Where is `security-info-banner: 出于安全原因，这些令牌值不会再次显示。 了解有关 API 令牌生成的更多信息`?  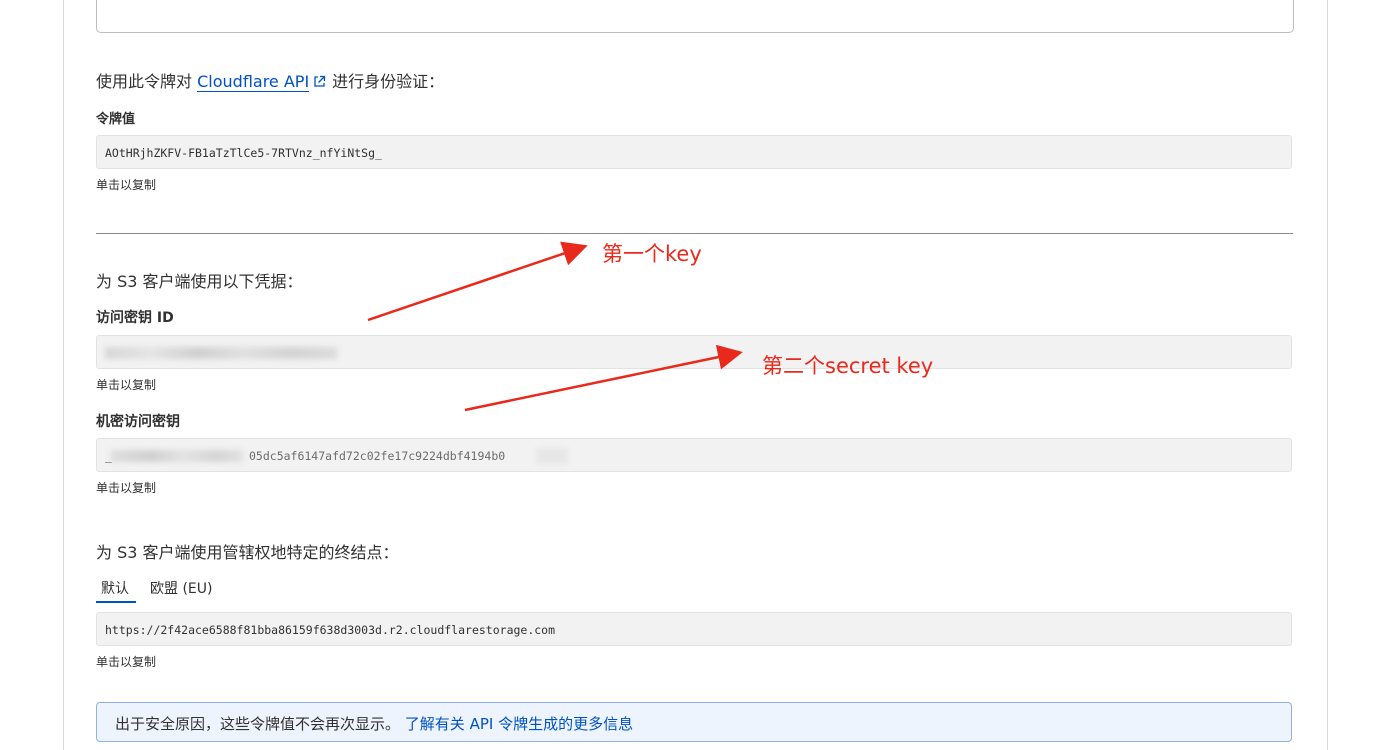
security-info-banner: 出于安全原因，这些令牌值不会再次显示。 了解有关 API 令牌生成的更多信息 is located at coordinates (694, 722).